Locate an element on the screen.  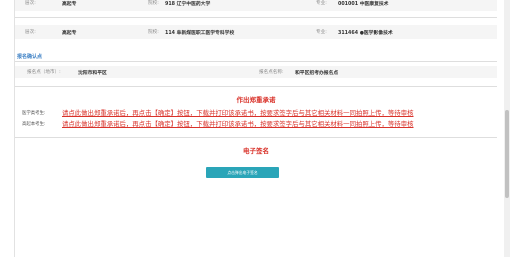
confirm-city-value: 沈阳市和平区 is located at coordinates (92, 73).